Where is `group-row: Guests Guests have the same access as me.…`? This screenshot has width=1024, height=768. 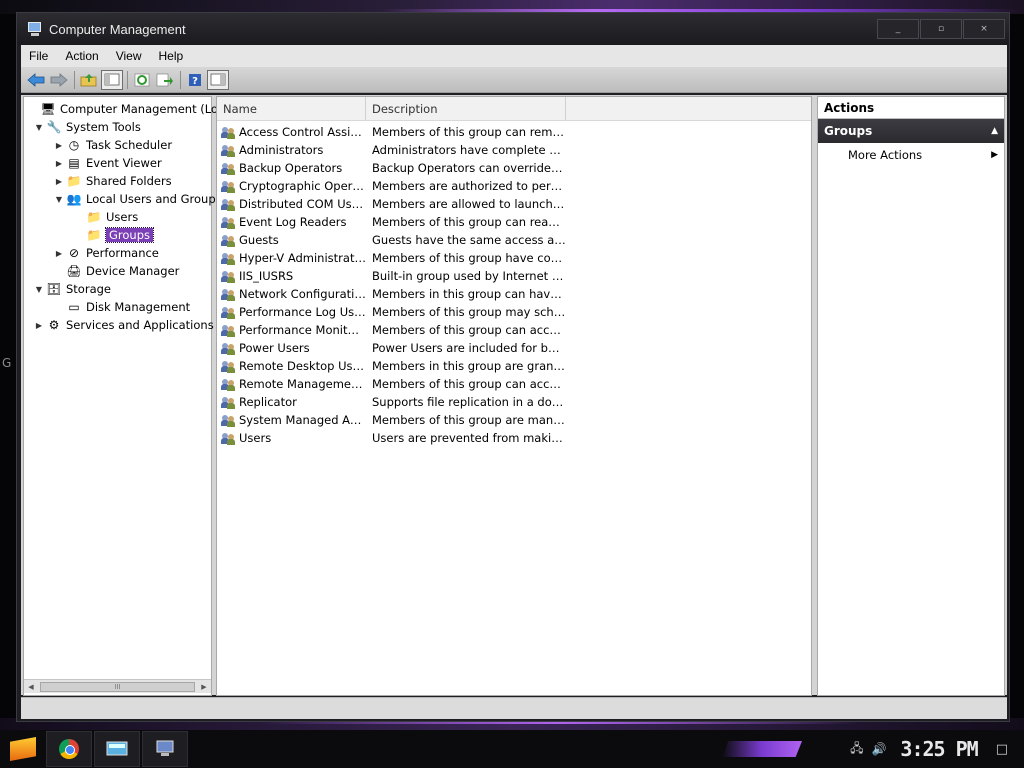 group-row: Guests Guests have the same access as me.… is located at coordinates (514, 240).